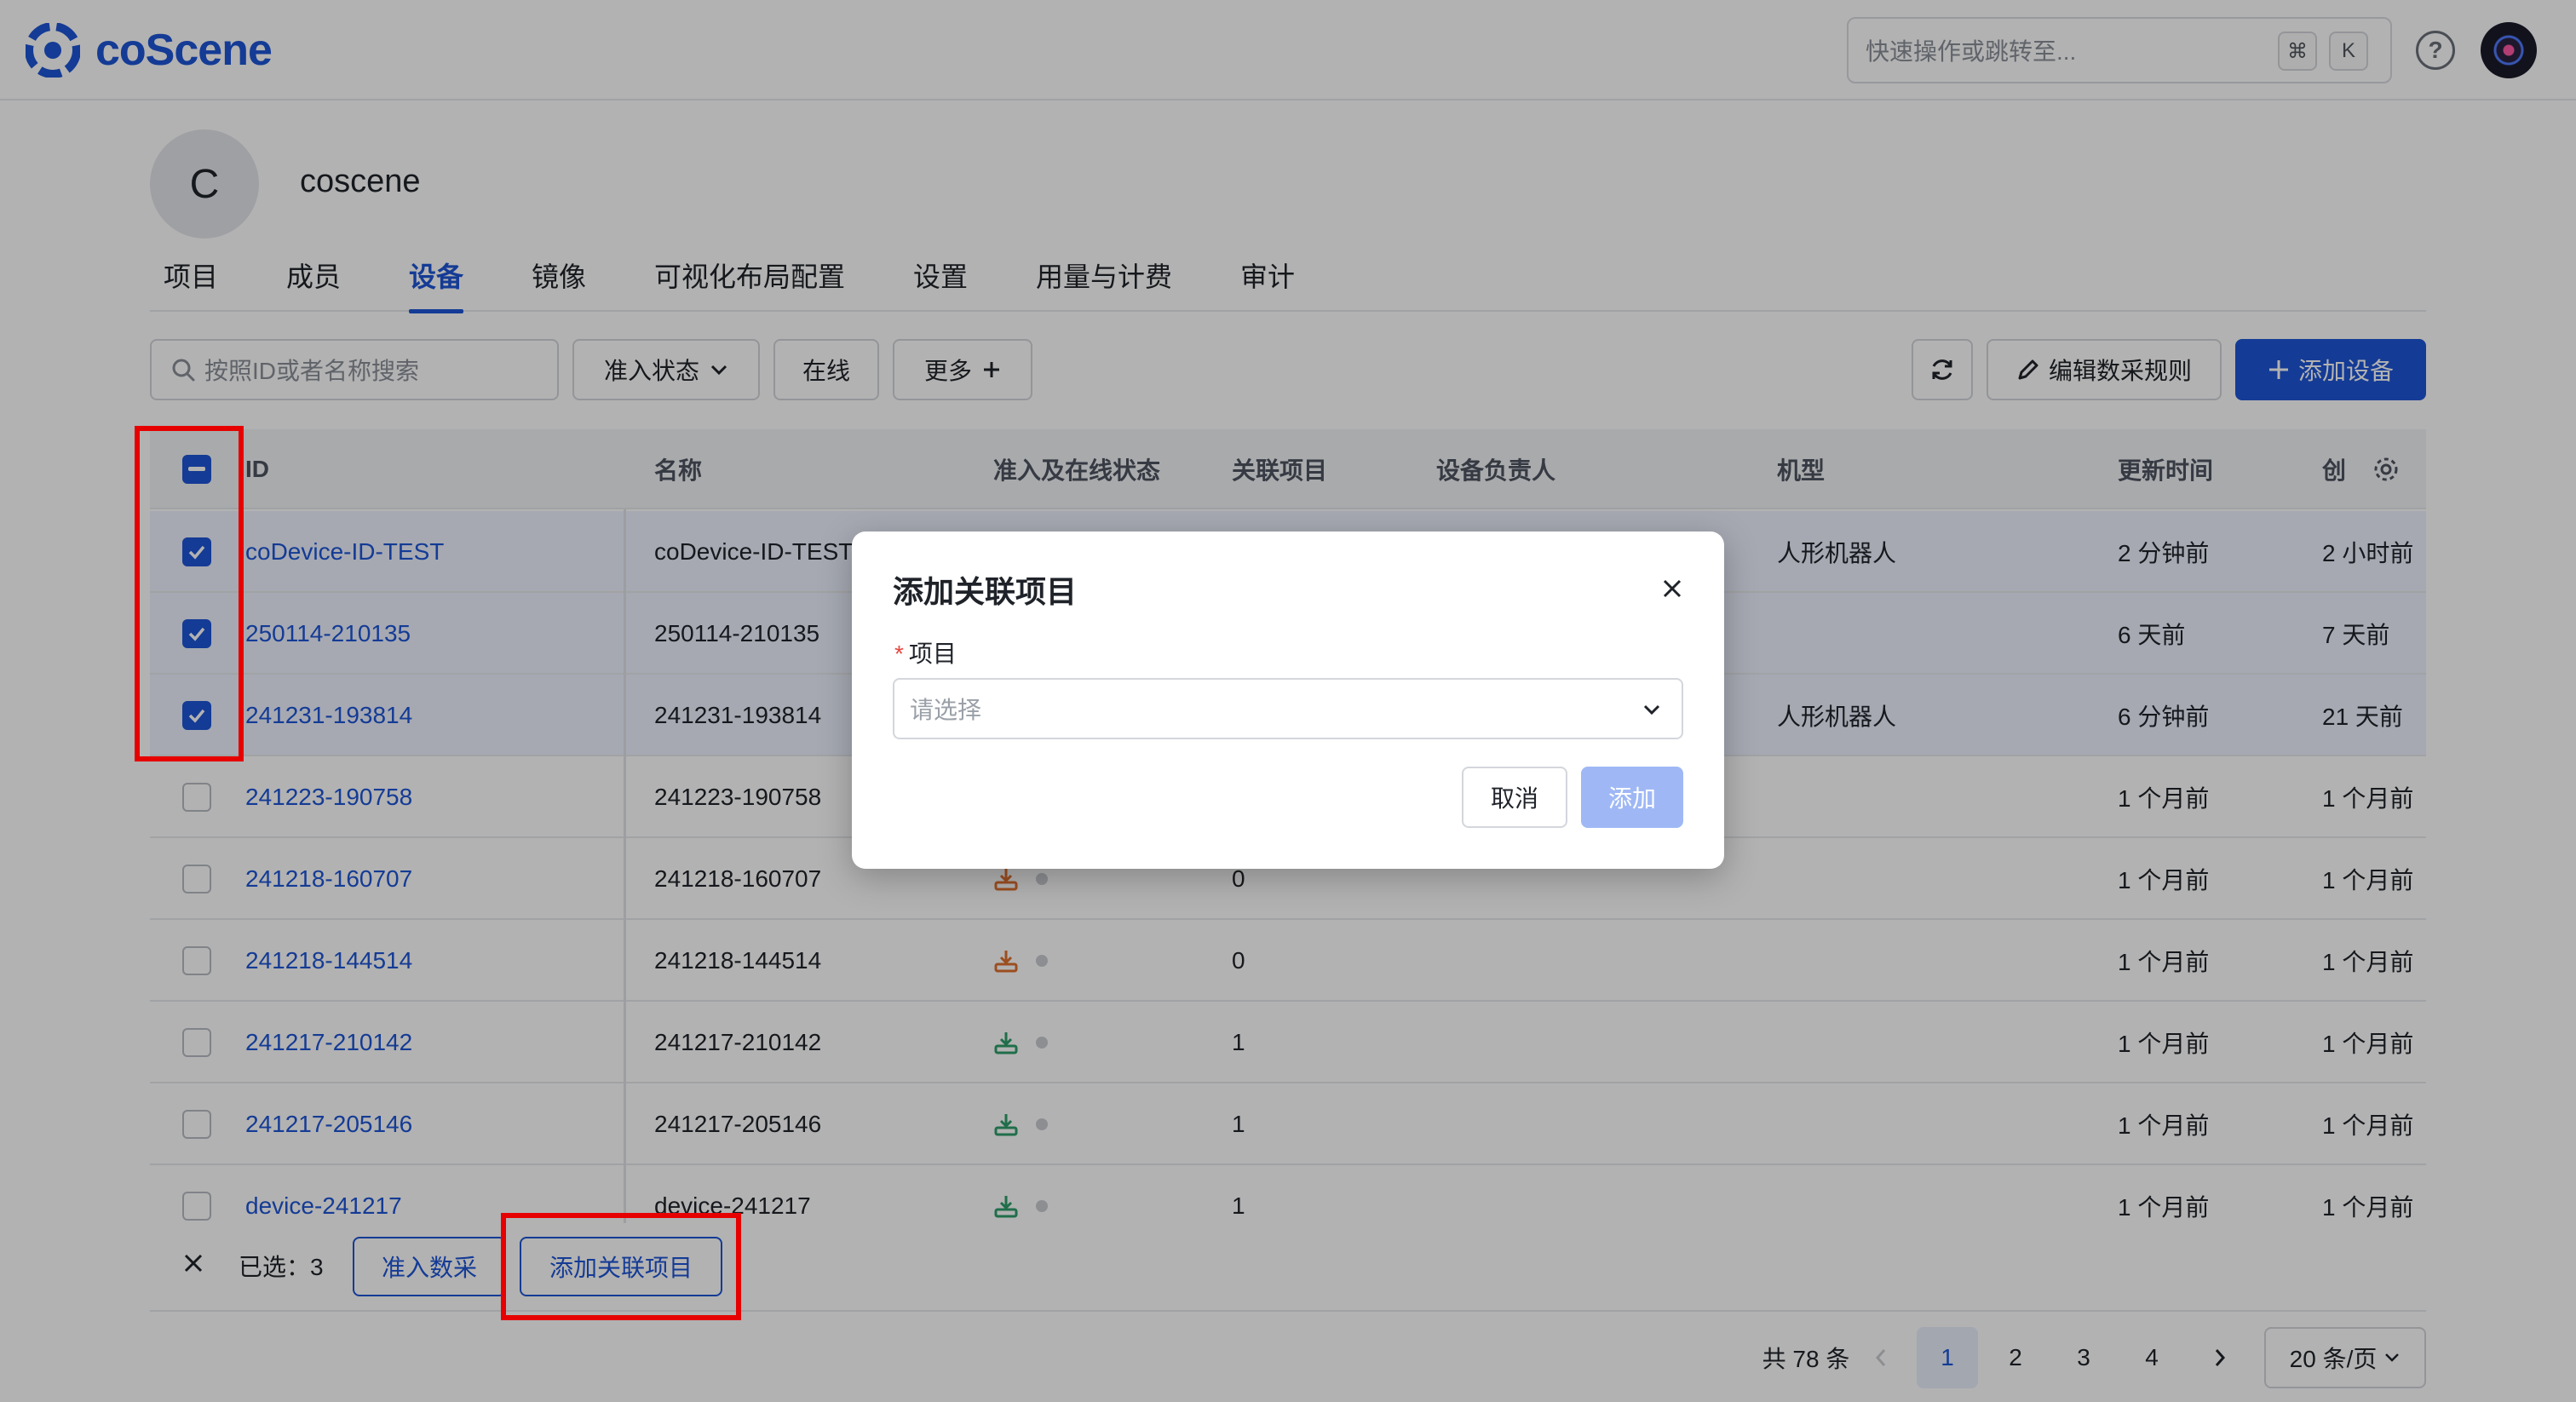 This screenshot has height=1402, width=2576. Describe the element at coordinates (946, 710) in the screenshot. I see `project-select-placeholder: 请选择` at that location.